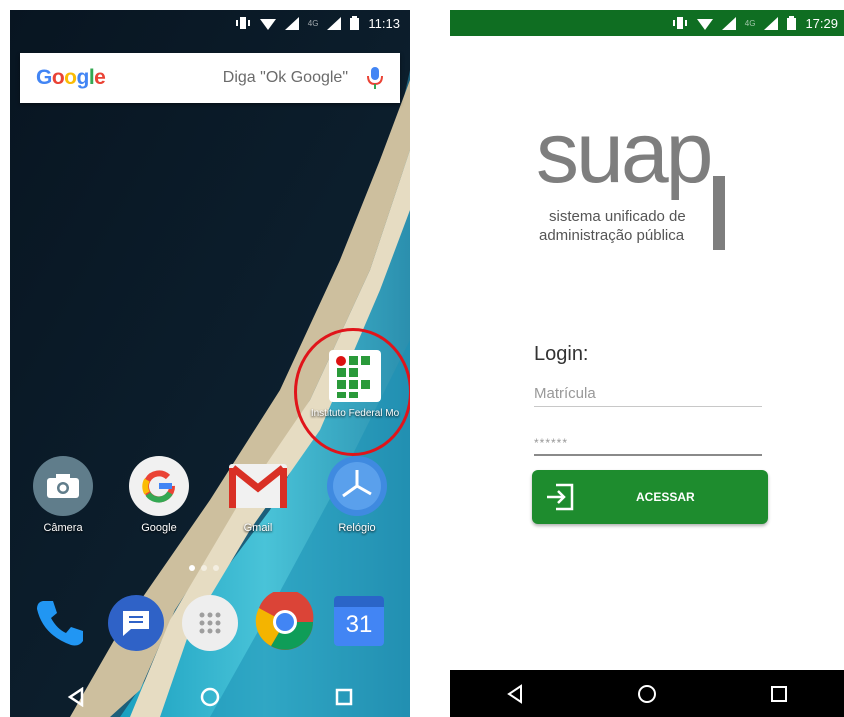 The height and width of the screenshot is (717, 844). What do you see at coordinates (285, 77) in the screenshot?
I see `search-hint: Diga "Ok Google"` at bounding box center [285, 77].